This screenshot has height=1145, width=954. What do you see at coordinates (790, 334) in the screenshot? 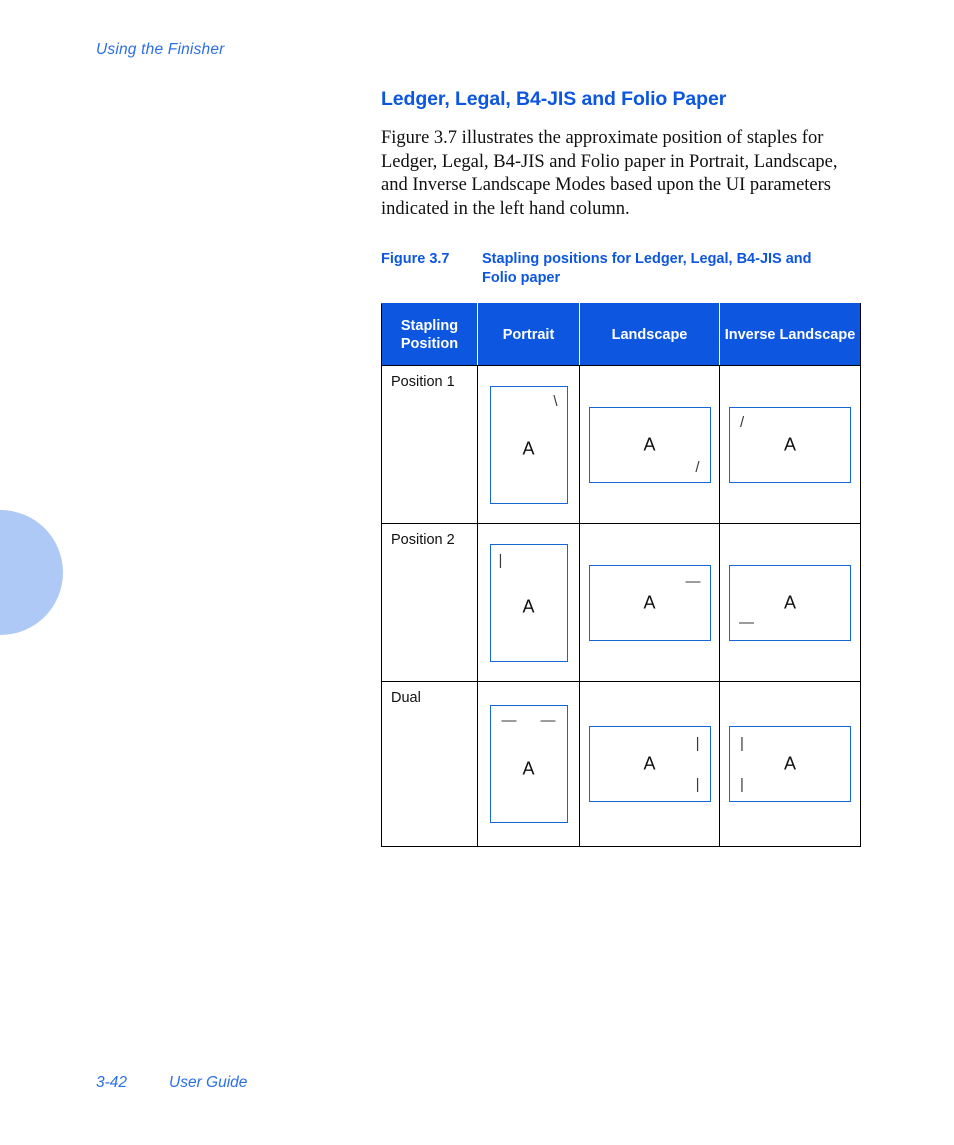
I see `column-header-inverse-landscape: Inverse Landscape` at bounding box center [790, 334].